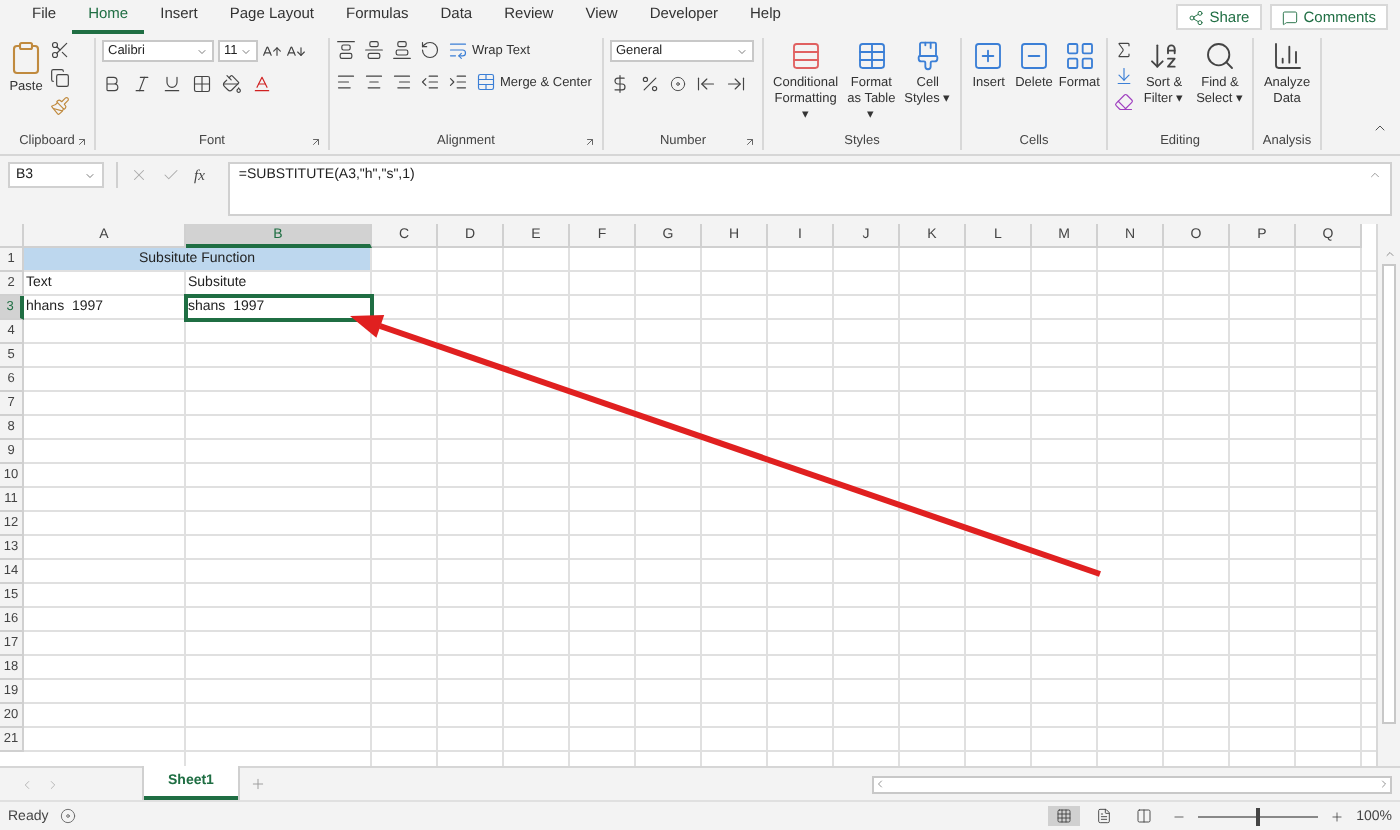 This screenshot has width=1400, height=830. What do you see at coordinates (430, 50) in the screenshot?
I see `orientation-icon` at bounding box center [430, 50].